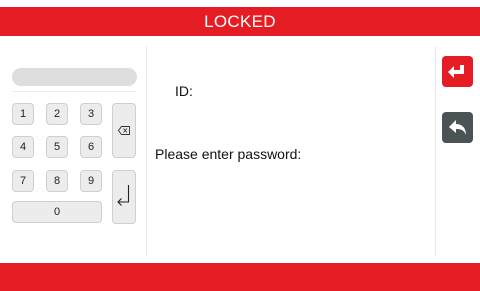 This screenshot has width=480, height=291. I want to click on title-bar: LOCKED, so click(240, 21).